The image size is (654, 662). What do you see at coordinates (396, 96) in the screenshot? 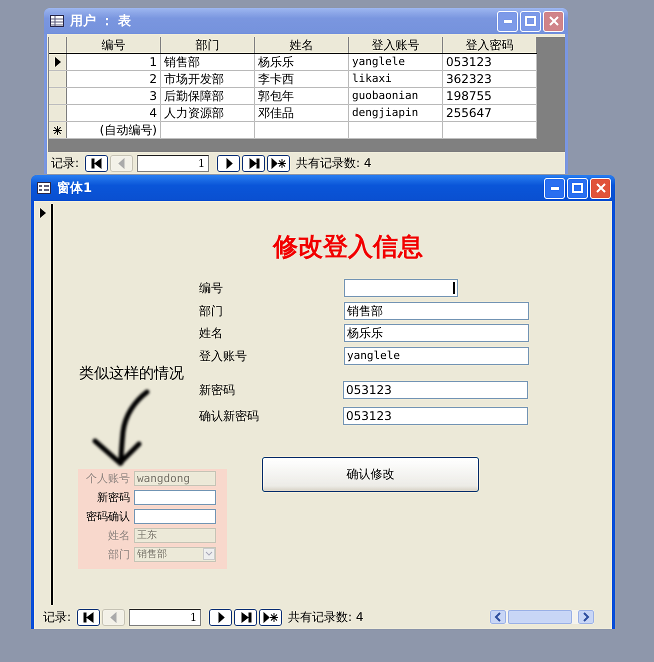
I see `table-cell: guobaonian` at bounding box center [396, 96].